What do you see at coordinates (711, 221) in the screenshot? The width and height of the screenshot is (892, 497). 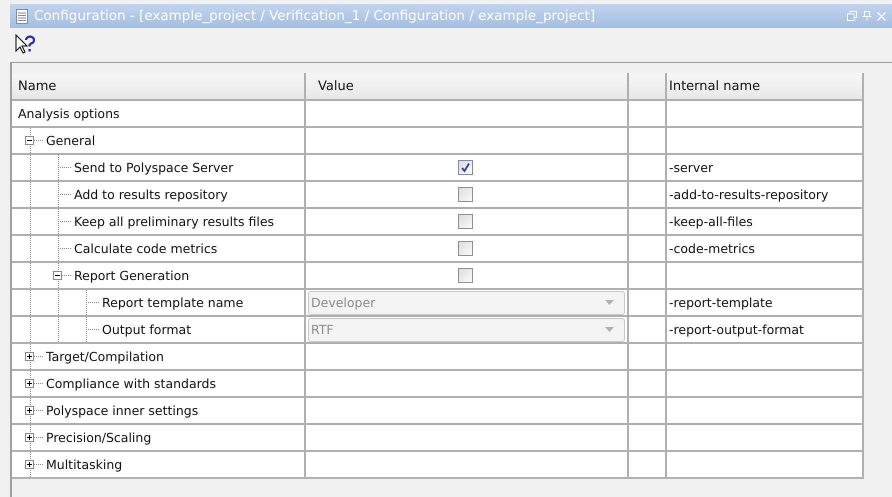 I see `internal-name: -keep-all-files` at bounding box center [711, 221].